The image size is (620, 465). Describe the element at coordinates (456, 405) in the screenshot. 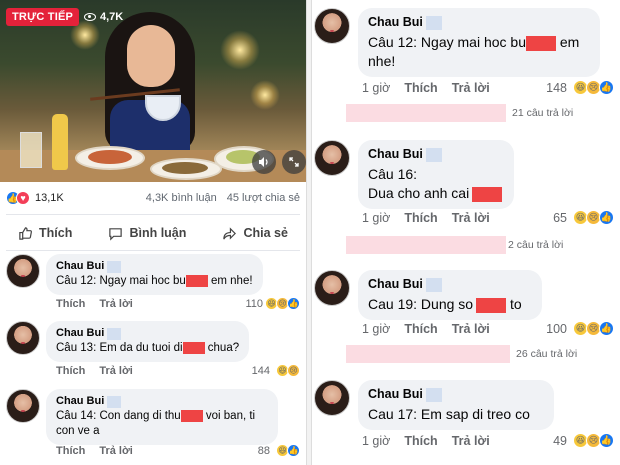

I see `comment-bubble: Chau Bui Cau 17: Em sap di treo co` at that location.